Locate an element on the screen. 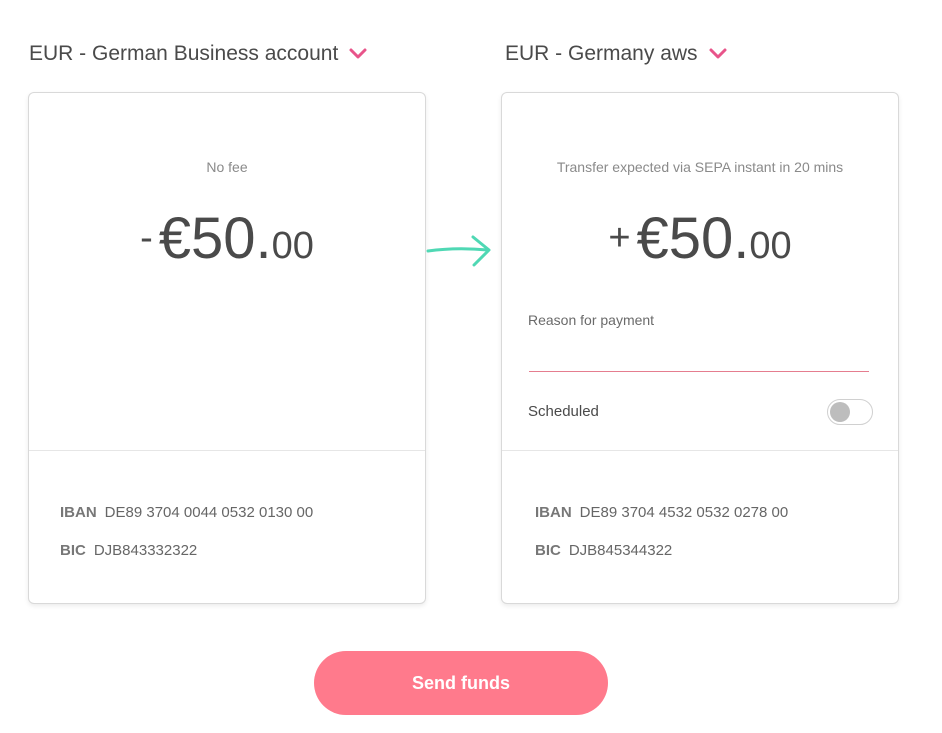  fee-note: No fee is located at coordinates (227, 167).